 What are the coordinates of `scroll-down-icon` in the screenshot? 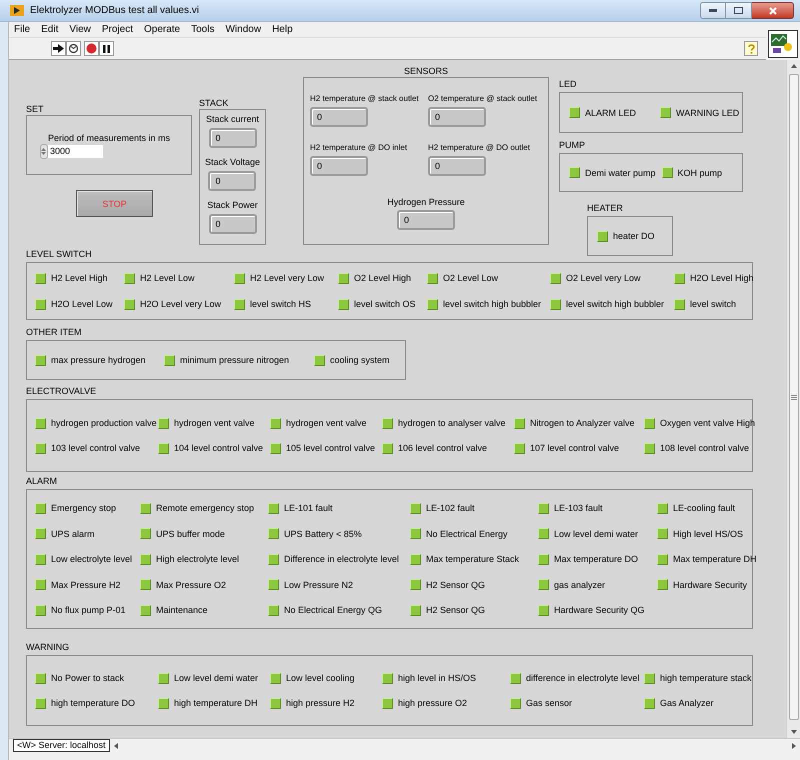 It's located at (793, 732).